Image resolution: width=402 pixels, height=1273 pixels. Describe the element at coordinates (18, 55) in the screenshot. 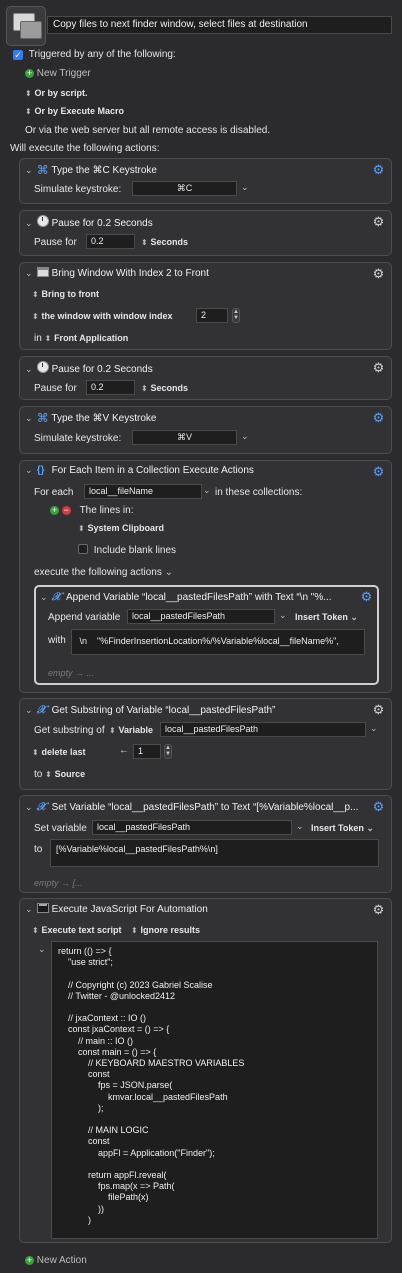

I see `triggered-checkbox: ✓` at that location.